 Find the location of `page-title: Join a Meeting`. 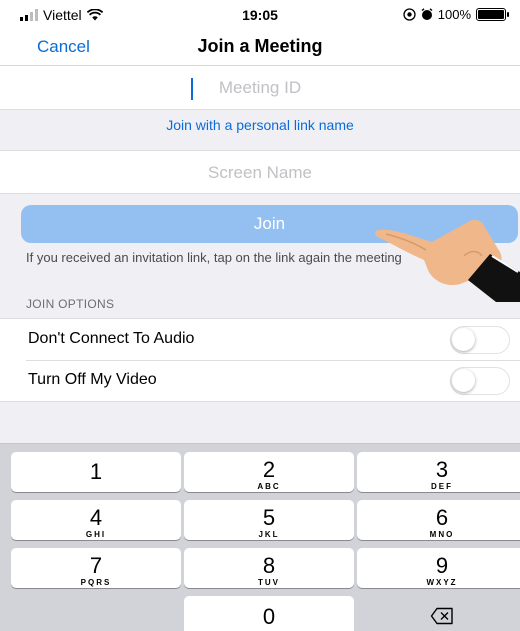

page-title: Join a Meeting is located at coordinates (260, 46).